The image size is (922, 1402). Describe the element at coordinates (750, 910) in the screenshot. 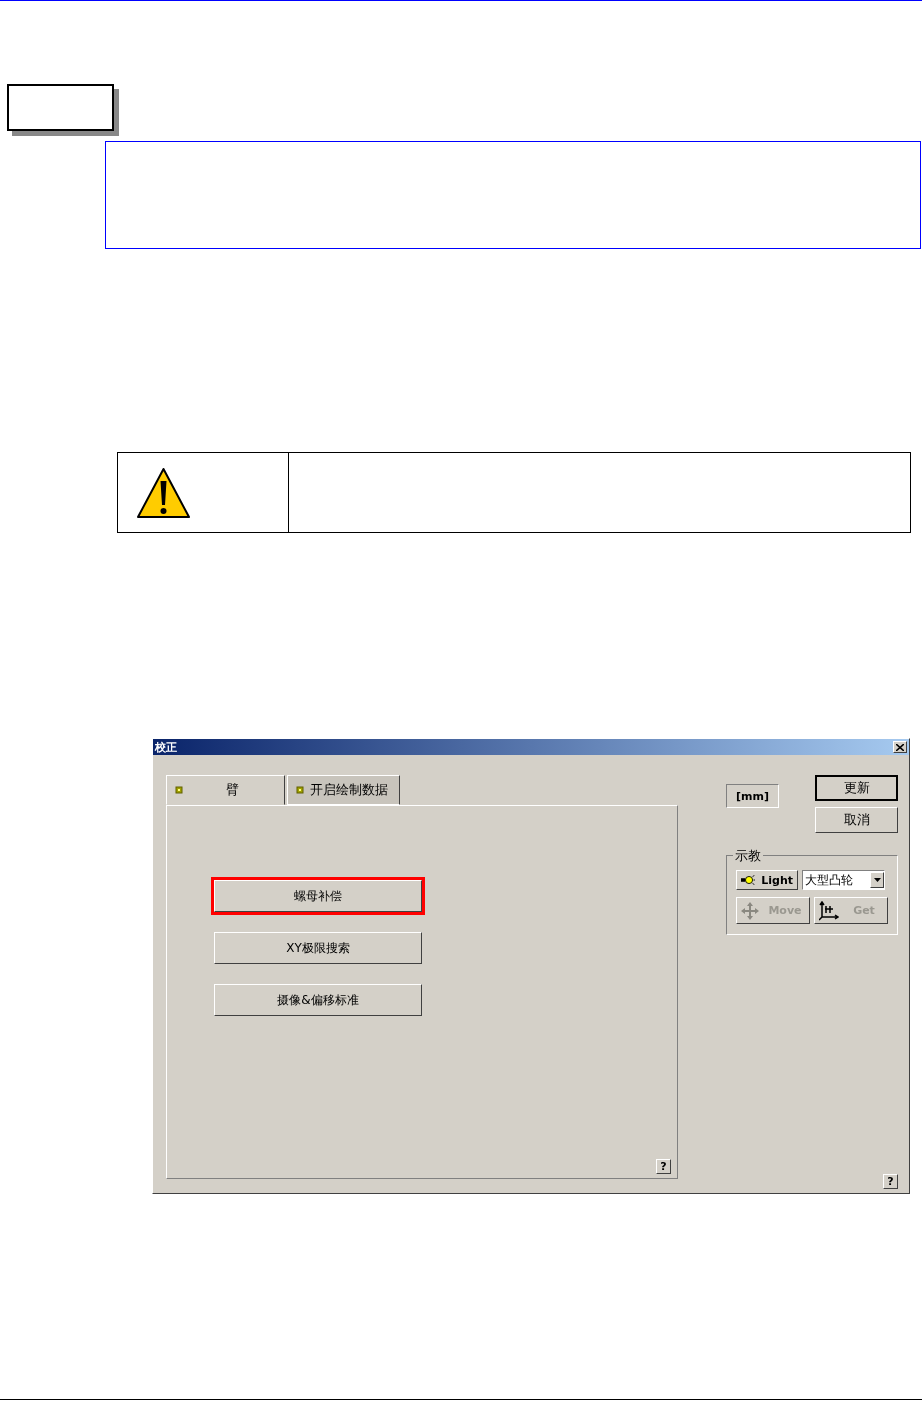

I see `move-icon` at that location.